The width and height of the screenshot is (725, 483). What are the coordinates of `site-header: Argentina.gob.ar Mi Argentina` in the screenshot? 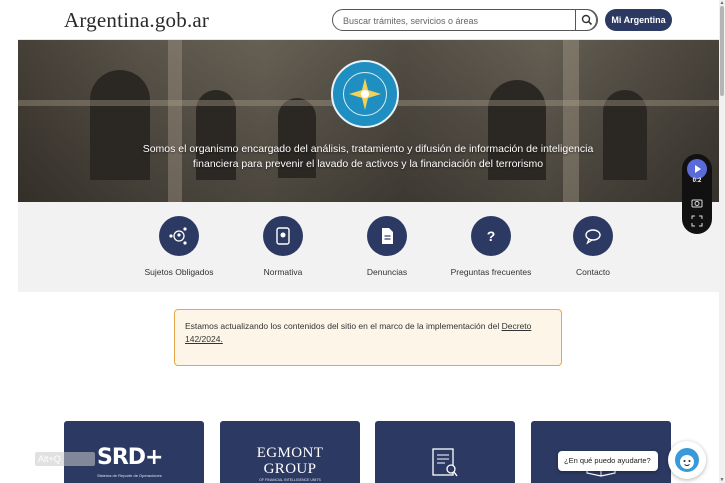 It's located at (368, 20).